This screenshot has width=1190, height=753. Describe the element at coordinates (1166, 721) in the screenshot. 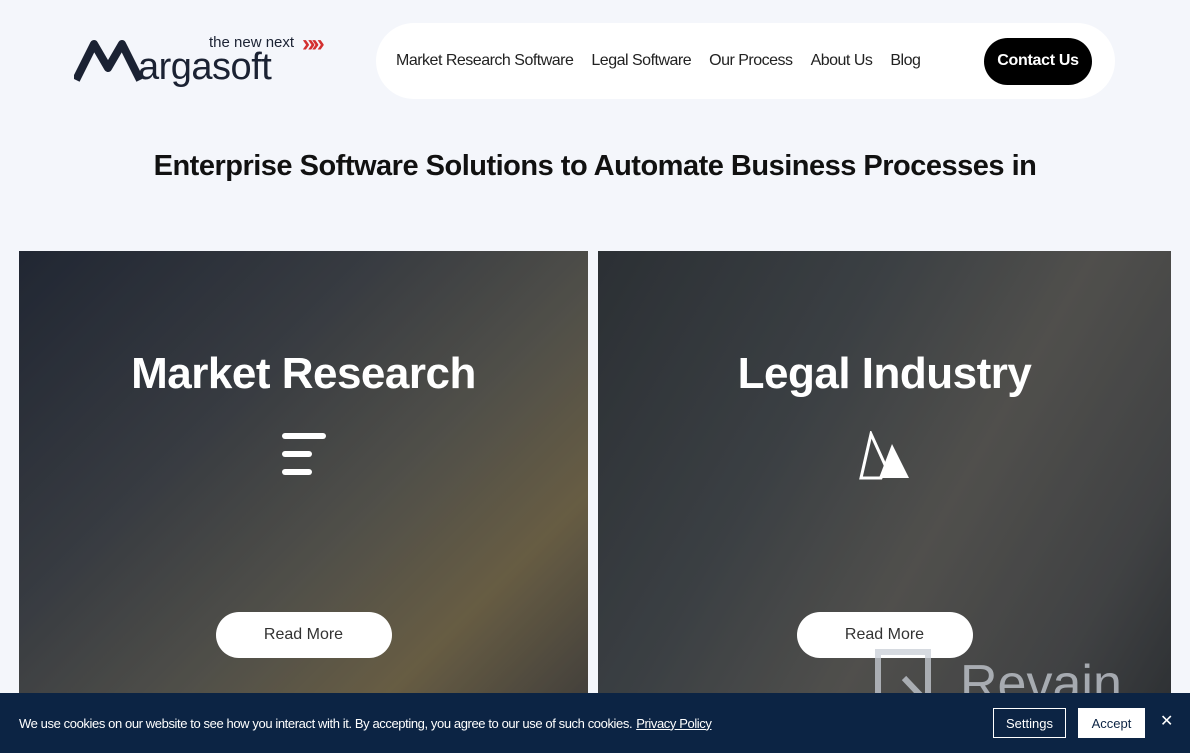

I see `close-icon: ✕` at that location.